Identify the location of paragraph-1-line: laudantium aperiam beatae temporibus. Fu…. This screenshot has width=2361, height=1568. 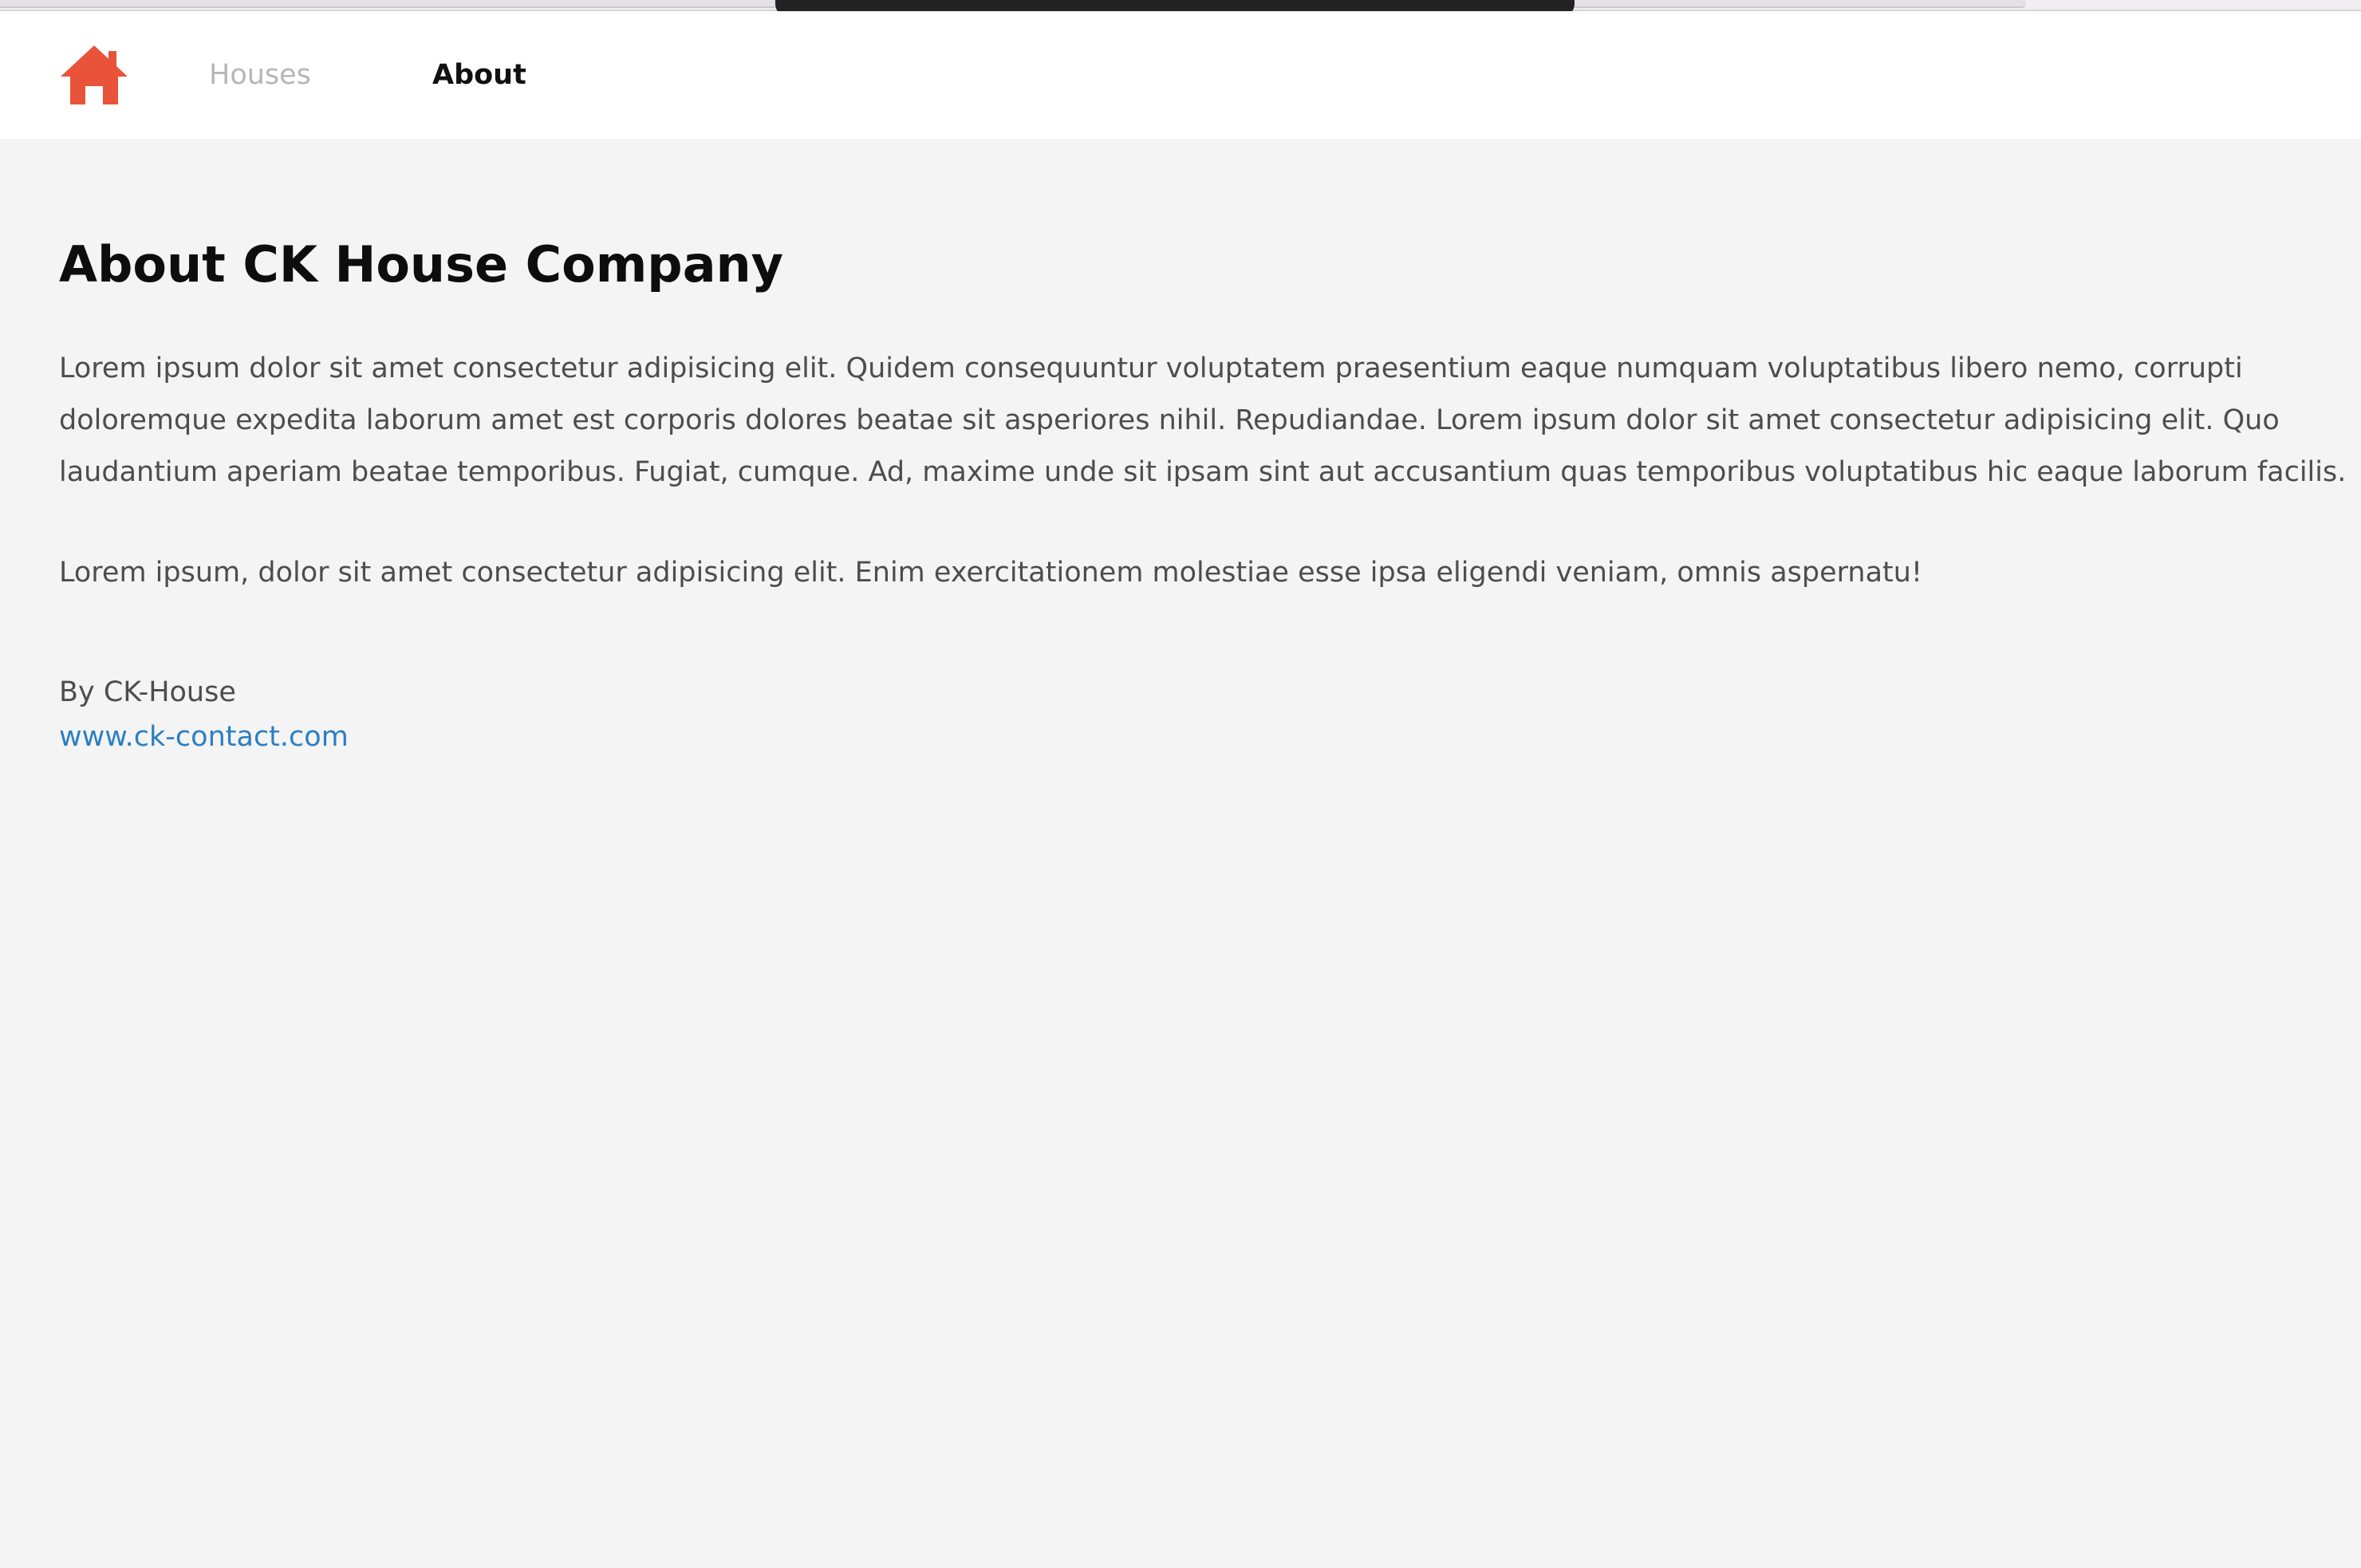
(1203, 472).